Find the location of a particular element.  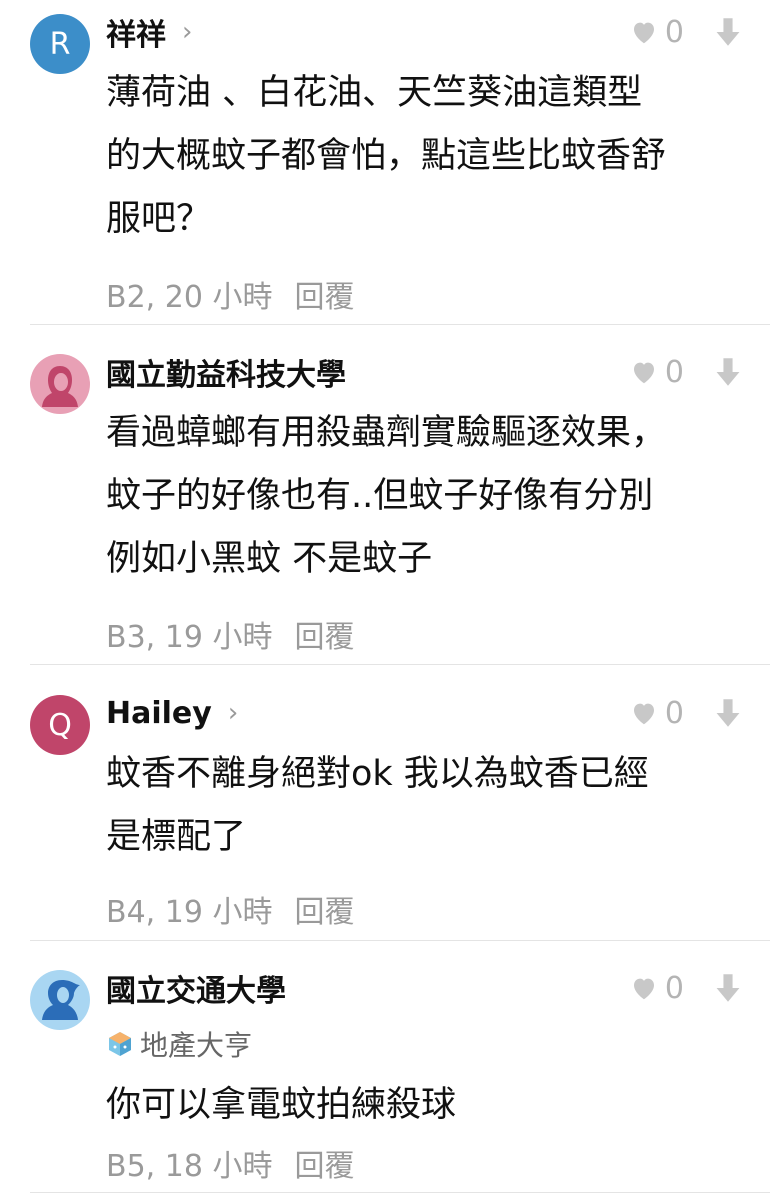

author-row: 祥祥 › is located at coordinates (149, 32).